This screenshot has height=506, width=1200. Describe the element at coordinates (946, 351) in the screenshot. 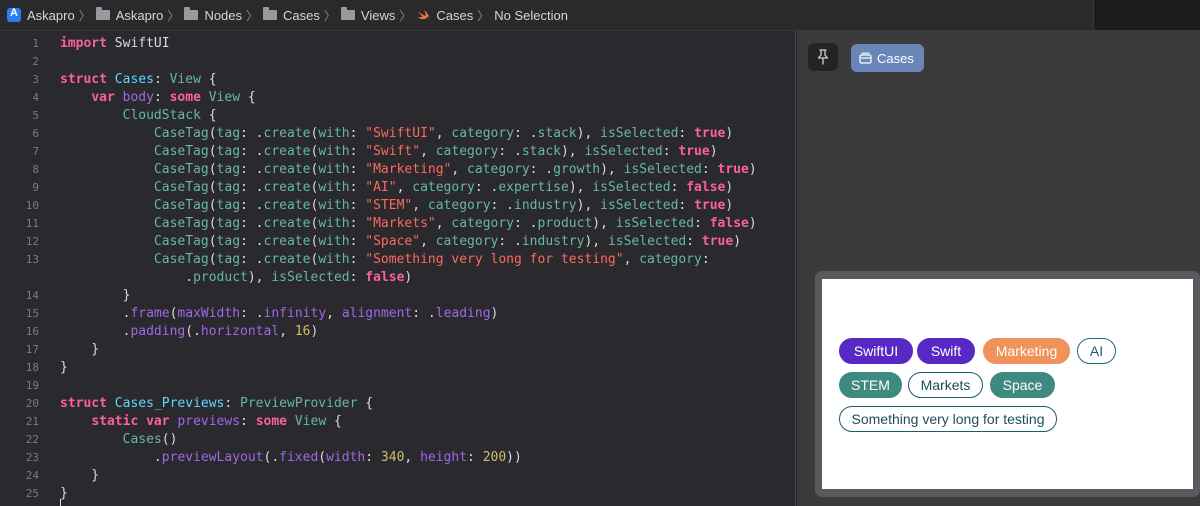

I see `case-tag-swift: Swift` at that location.